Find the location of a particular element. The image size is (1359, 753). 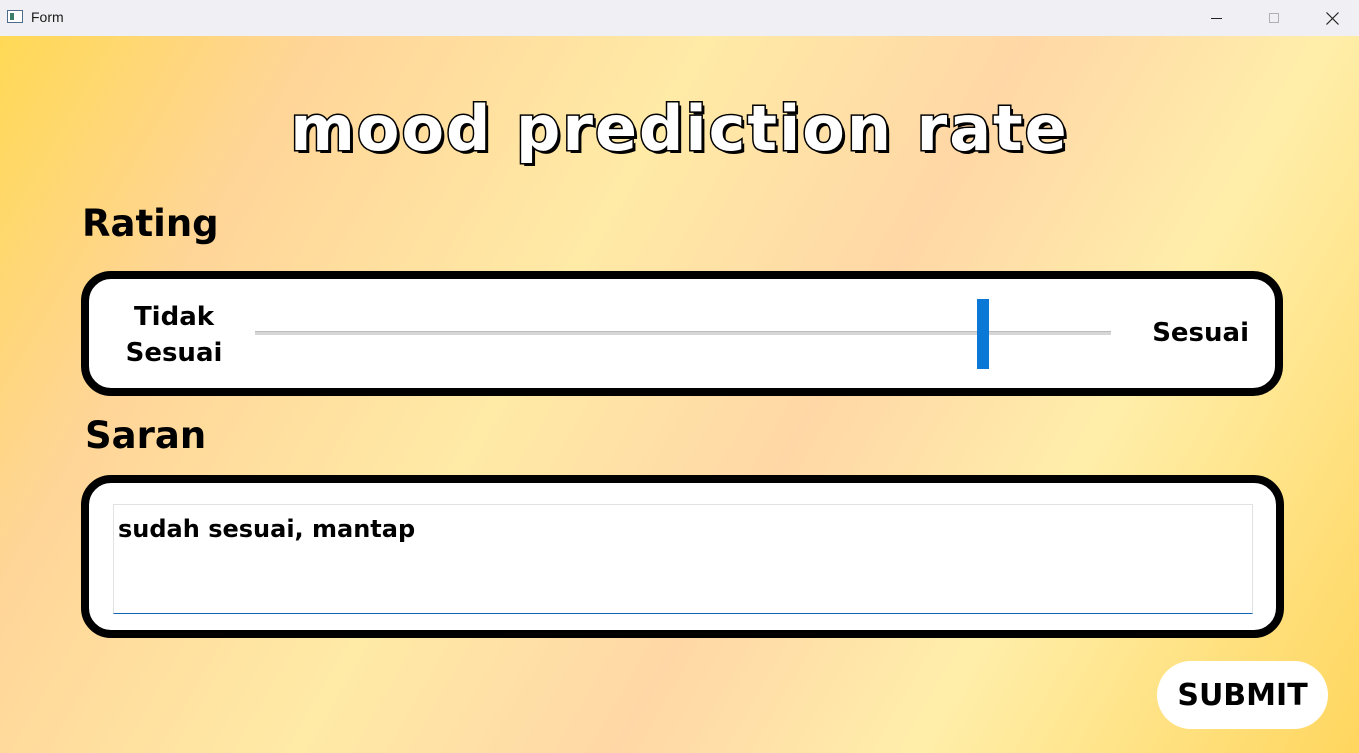

rating-label: Rating is located at coordinates (150, 223).